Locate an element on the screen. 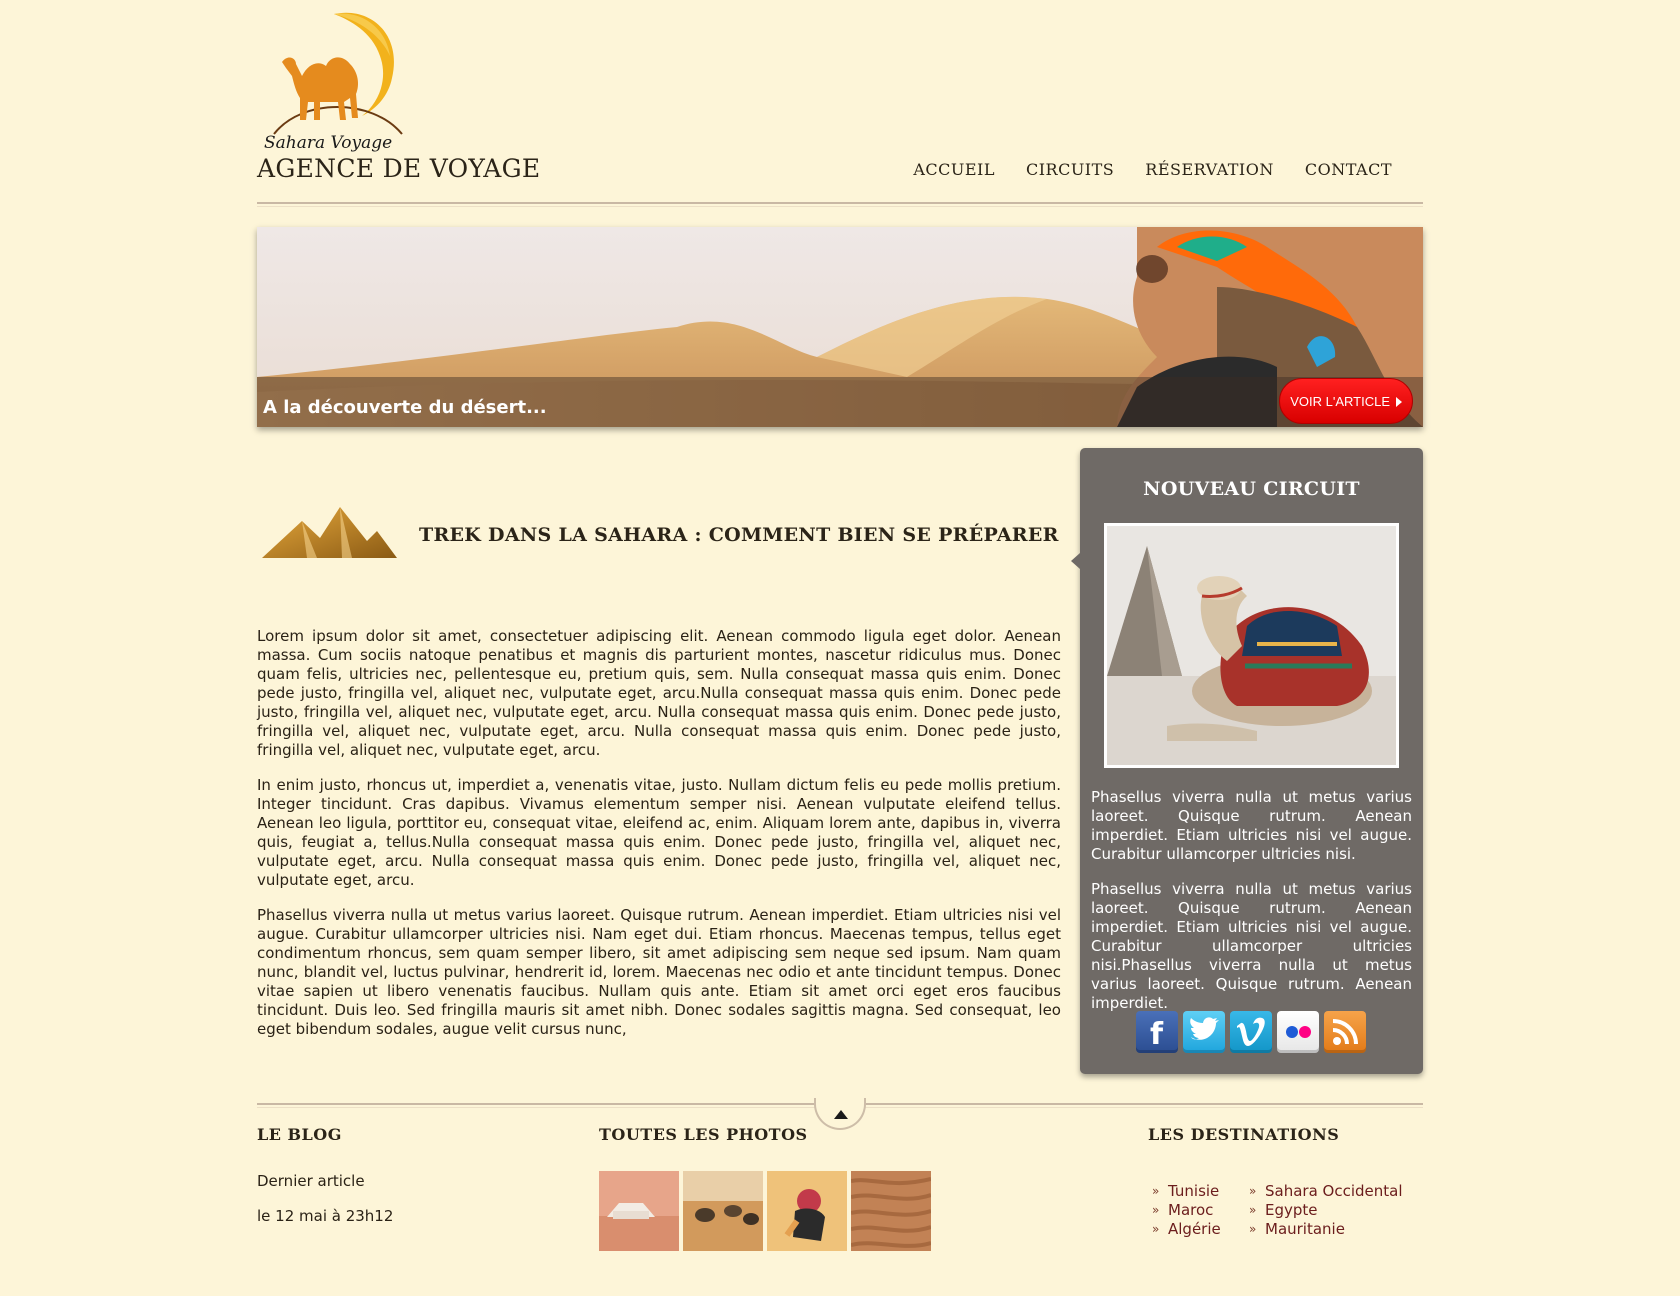 The image size is (1680, 1296). twitter-icon is located at coordinates (1204, 1032).